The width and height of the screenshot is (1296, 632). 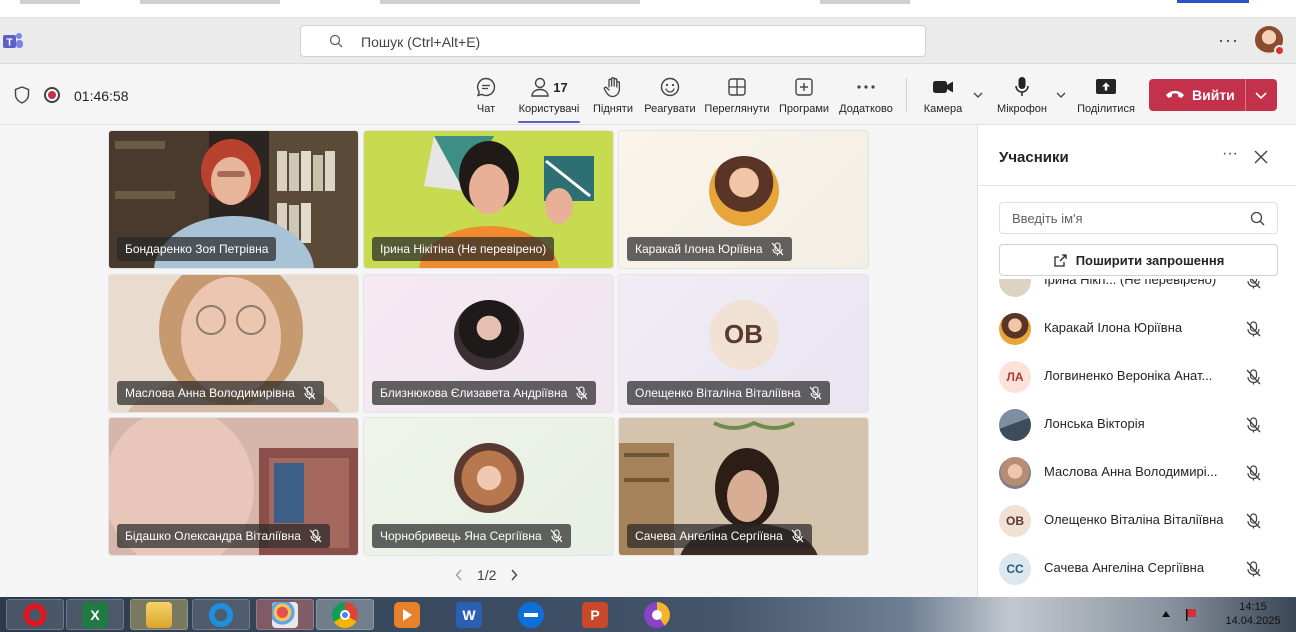 I want to click on camera-button: Камера, so click(x=943, y=95).